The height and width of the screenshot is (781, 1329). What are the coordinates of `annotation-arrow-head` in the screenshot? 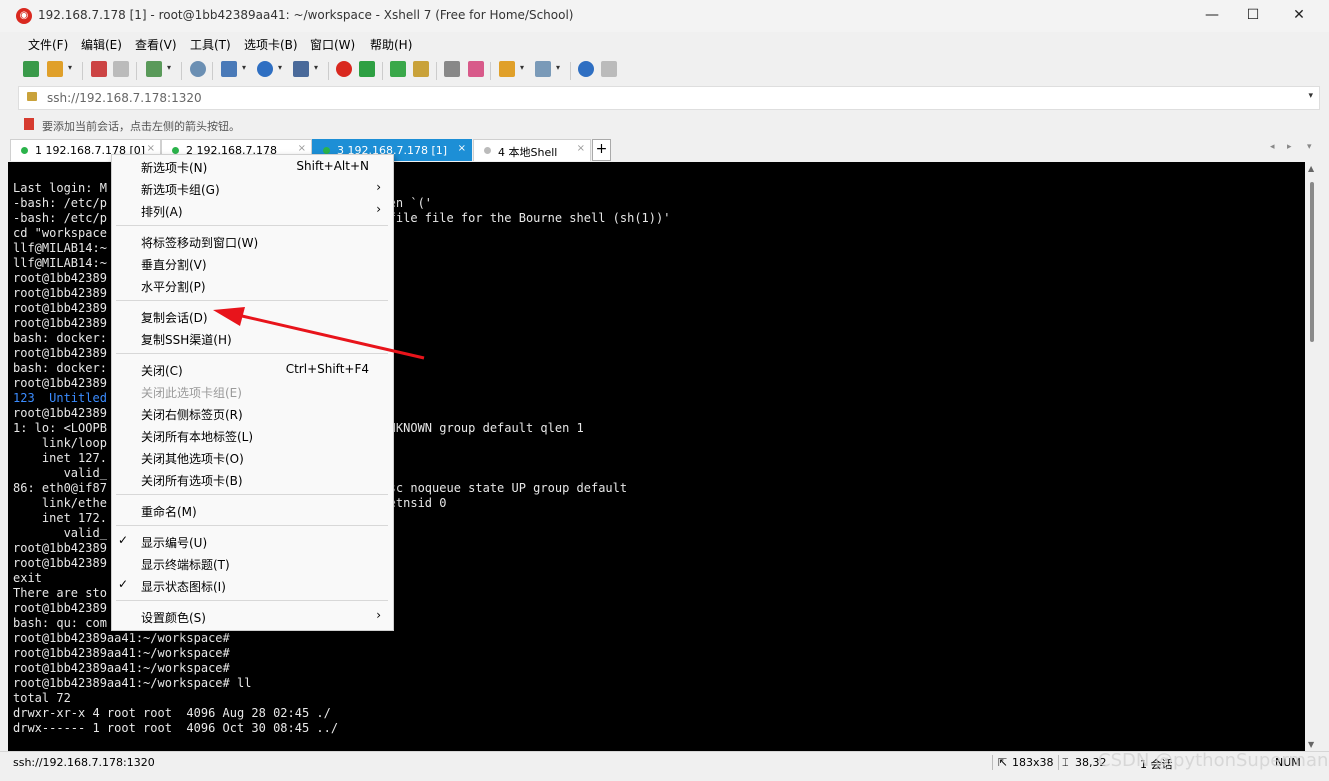 It's located at (229, 316).